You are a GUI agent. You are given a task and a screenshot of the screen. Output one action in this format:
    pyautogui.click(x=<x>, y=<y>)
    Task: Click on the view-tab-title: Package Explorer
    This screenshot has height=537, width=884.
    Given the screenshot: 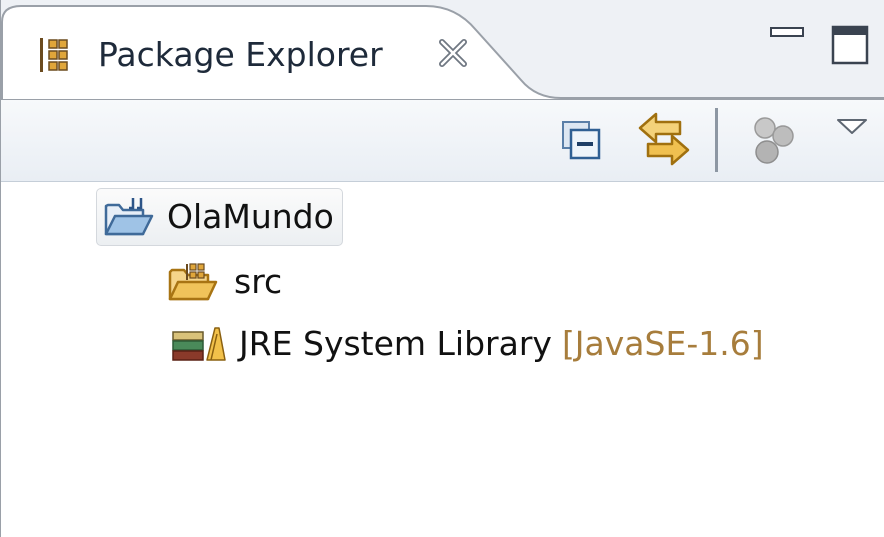 What is the action you would take?
    pyautogui.click(x=240, y=55)
    